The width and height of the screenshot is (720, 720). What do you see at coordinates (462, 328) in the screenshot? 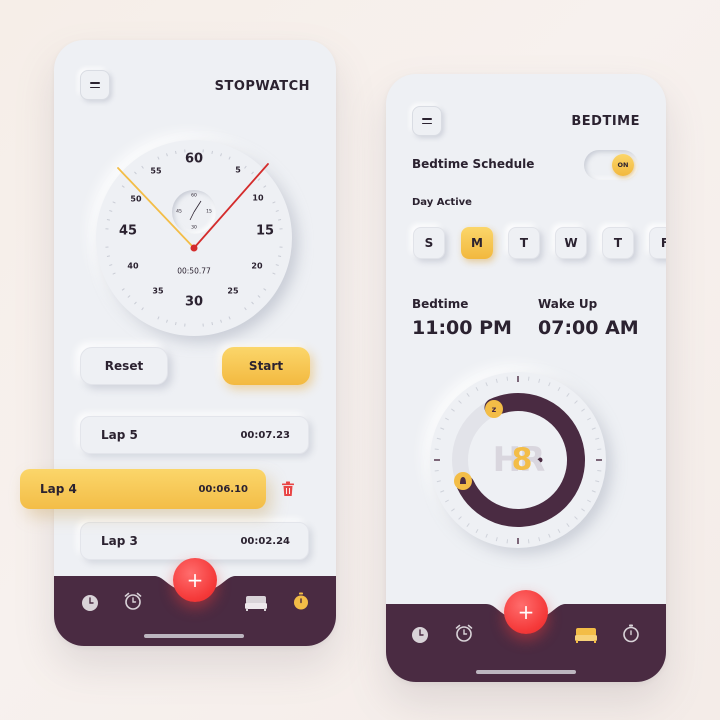
I see `bedtime-value: 11:00 PM` at bounding box center [462, 328].